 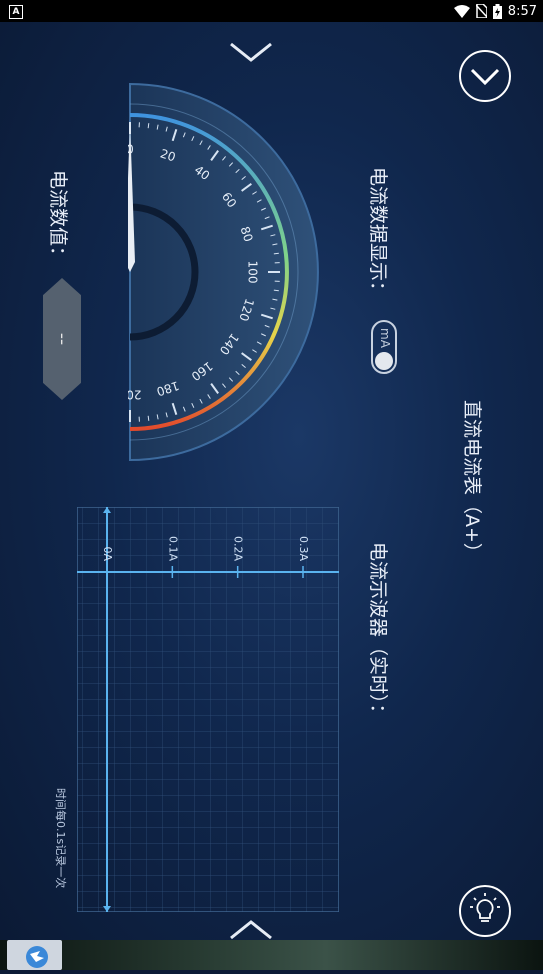 I want to click on toggle-knob, so click(x=384, y=361).